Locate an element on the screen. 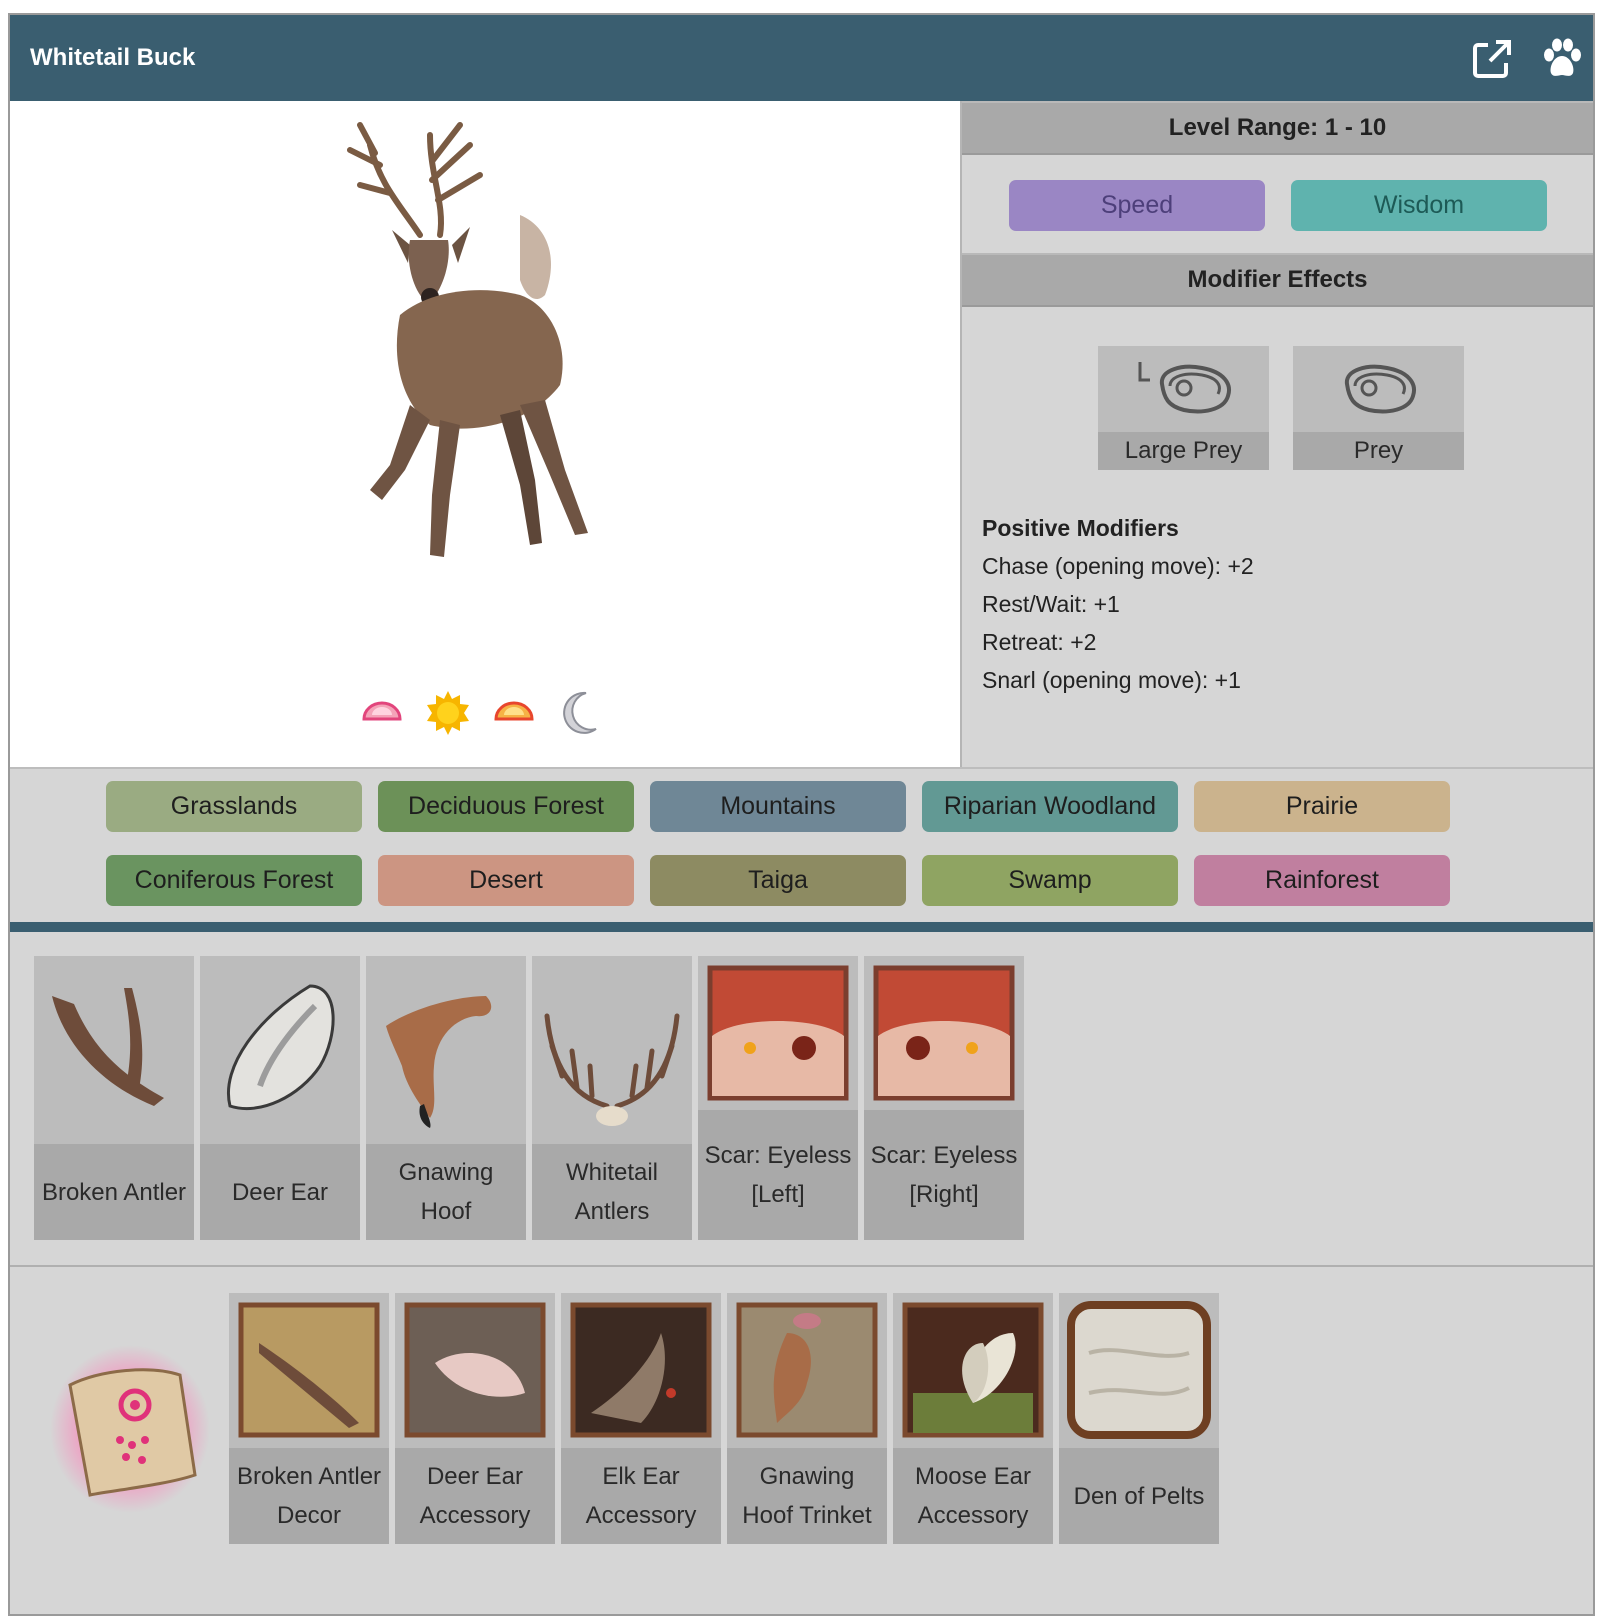  item-name: Broken Antler Decor is located at coordinates (309, 1496).